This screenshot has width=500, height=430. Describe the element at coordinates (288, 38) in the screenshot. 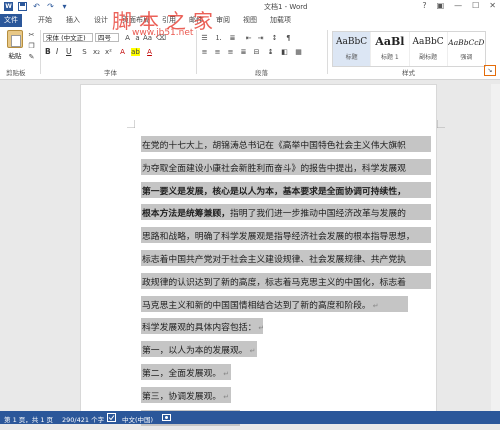

I see `show-marks-icon: ¶` at that location.